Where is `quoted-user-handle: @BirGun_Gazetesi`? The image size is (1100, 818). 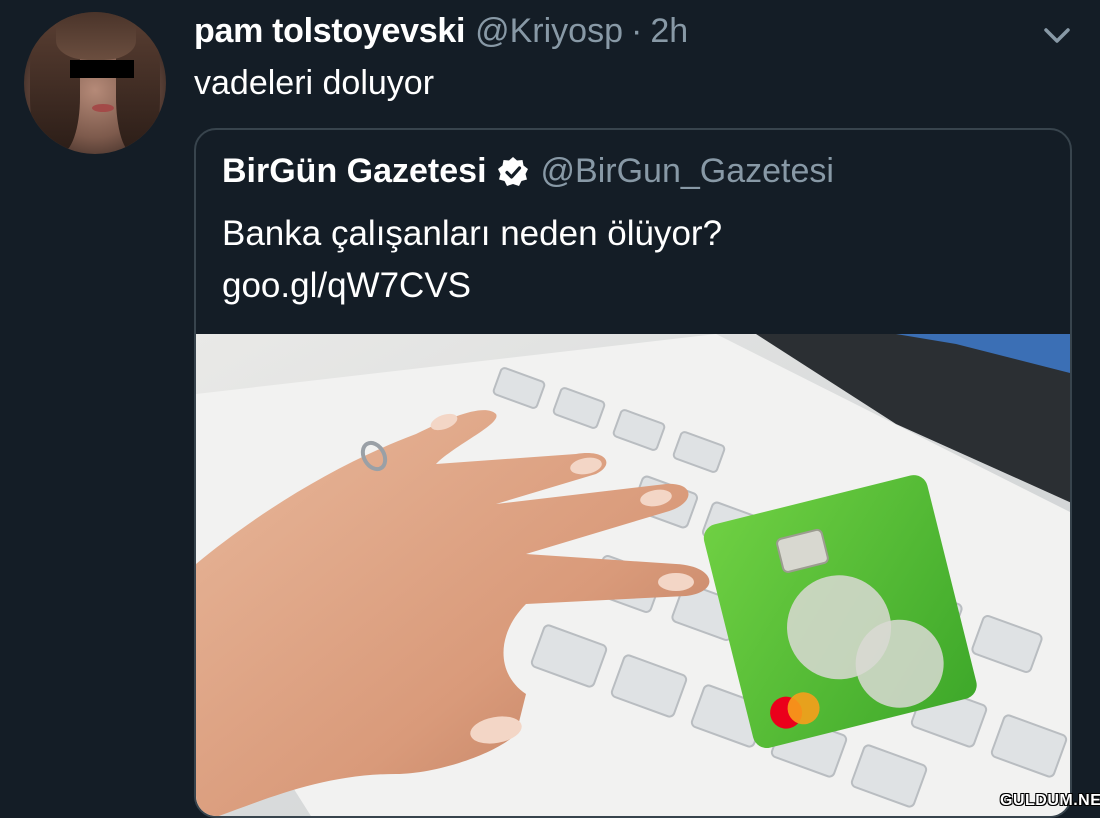
quoted-user-handle: @BirGun_Gazetesi is located at coordinates (687, 171).